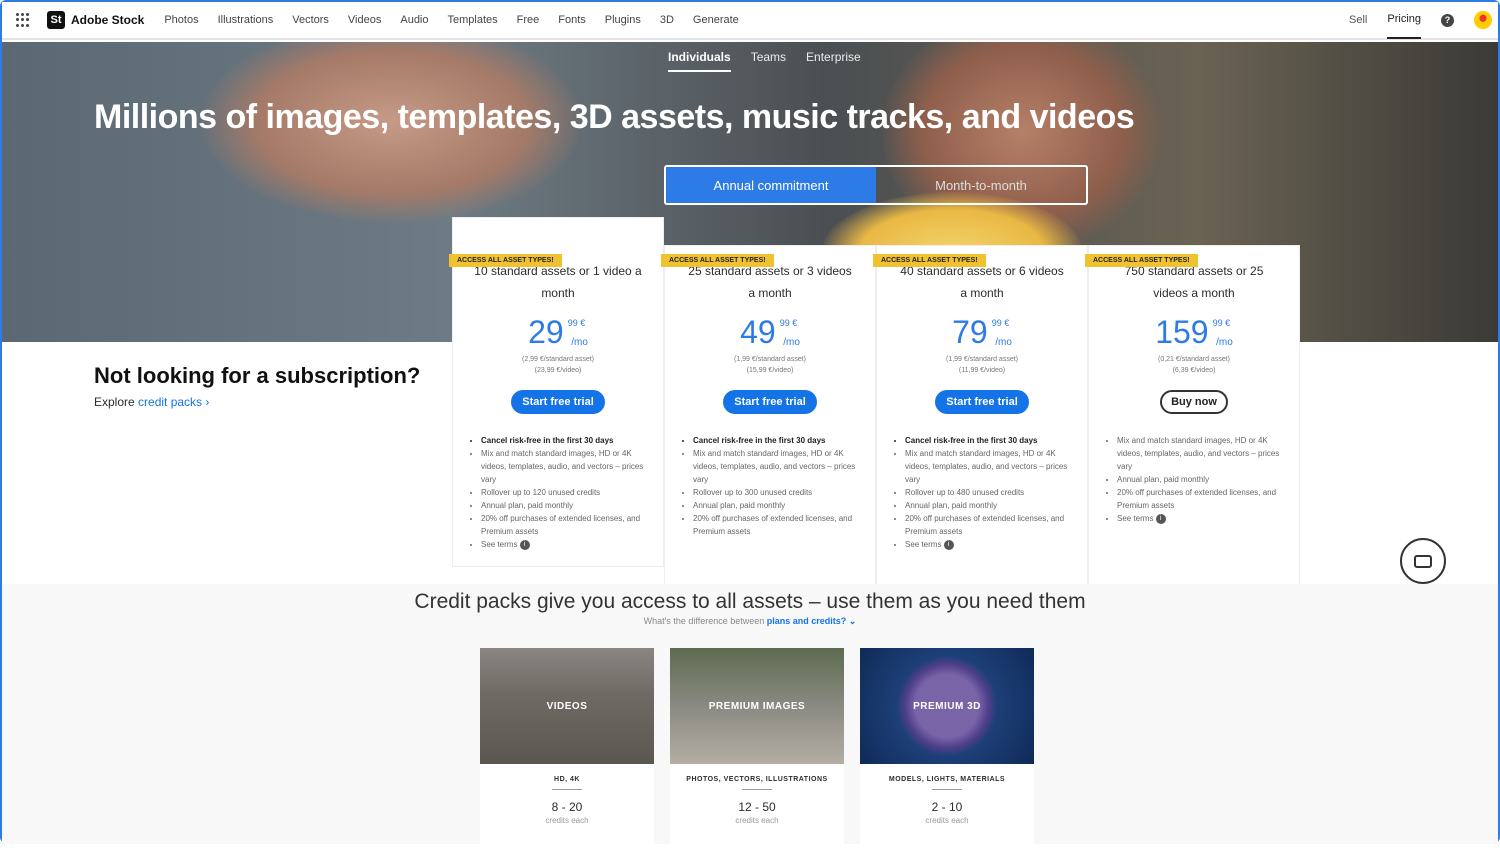 This screenshot has height=848, width=1500. I want to click on audience-tabs: Individuals Teams Enterprise, so click(764, 61).